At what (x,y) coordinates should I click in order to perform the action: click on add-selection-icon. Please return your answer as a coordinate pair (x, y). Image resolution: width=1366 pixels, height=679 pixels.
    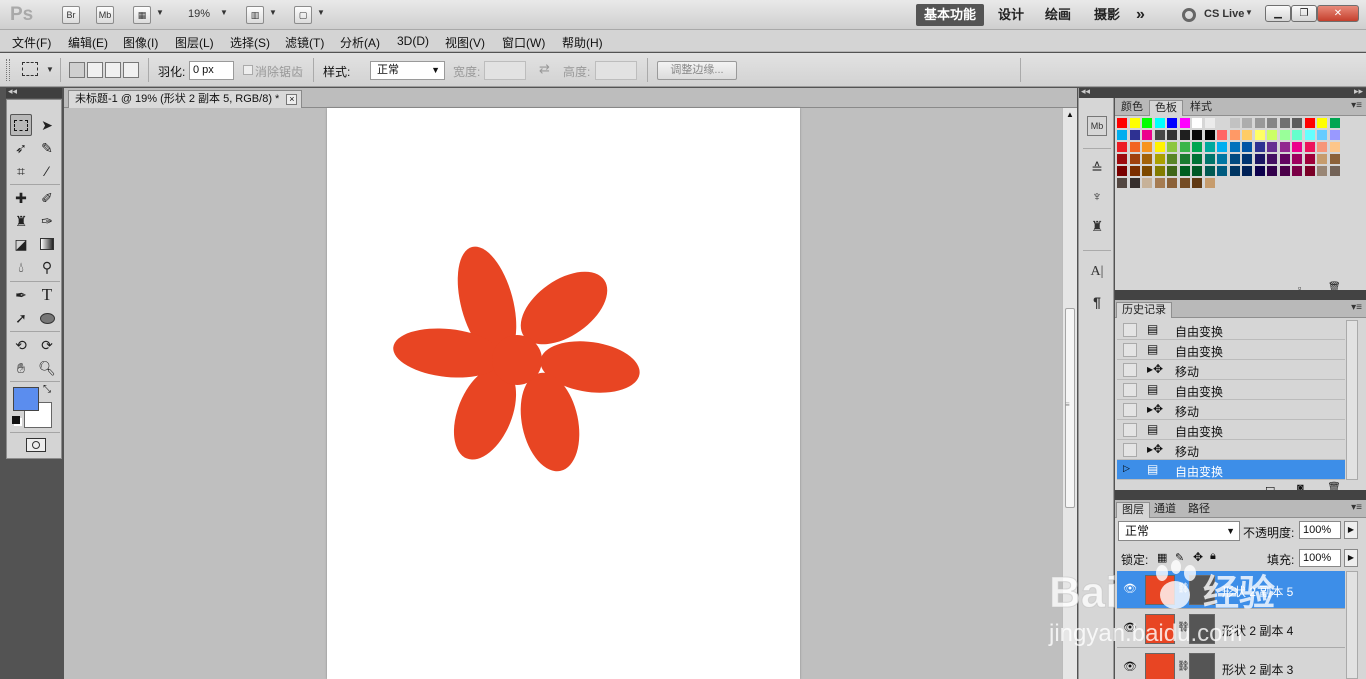
    Looking at the image, I should click on (95, 70).